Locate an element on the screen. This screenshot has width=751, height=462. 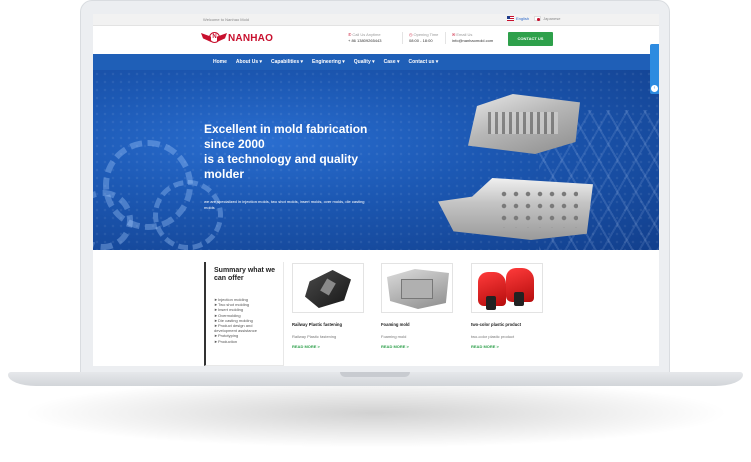
email-info: ✉ Email Us info@nanhaomold.com is located at coordinates (469, 38).